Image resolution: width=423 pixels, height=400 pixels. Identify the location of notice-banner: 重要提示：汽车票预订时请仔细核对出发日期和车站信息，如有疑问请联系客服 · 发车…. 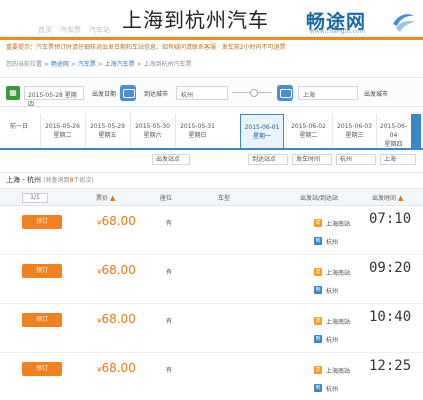
(146, 47).